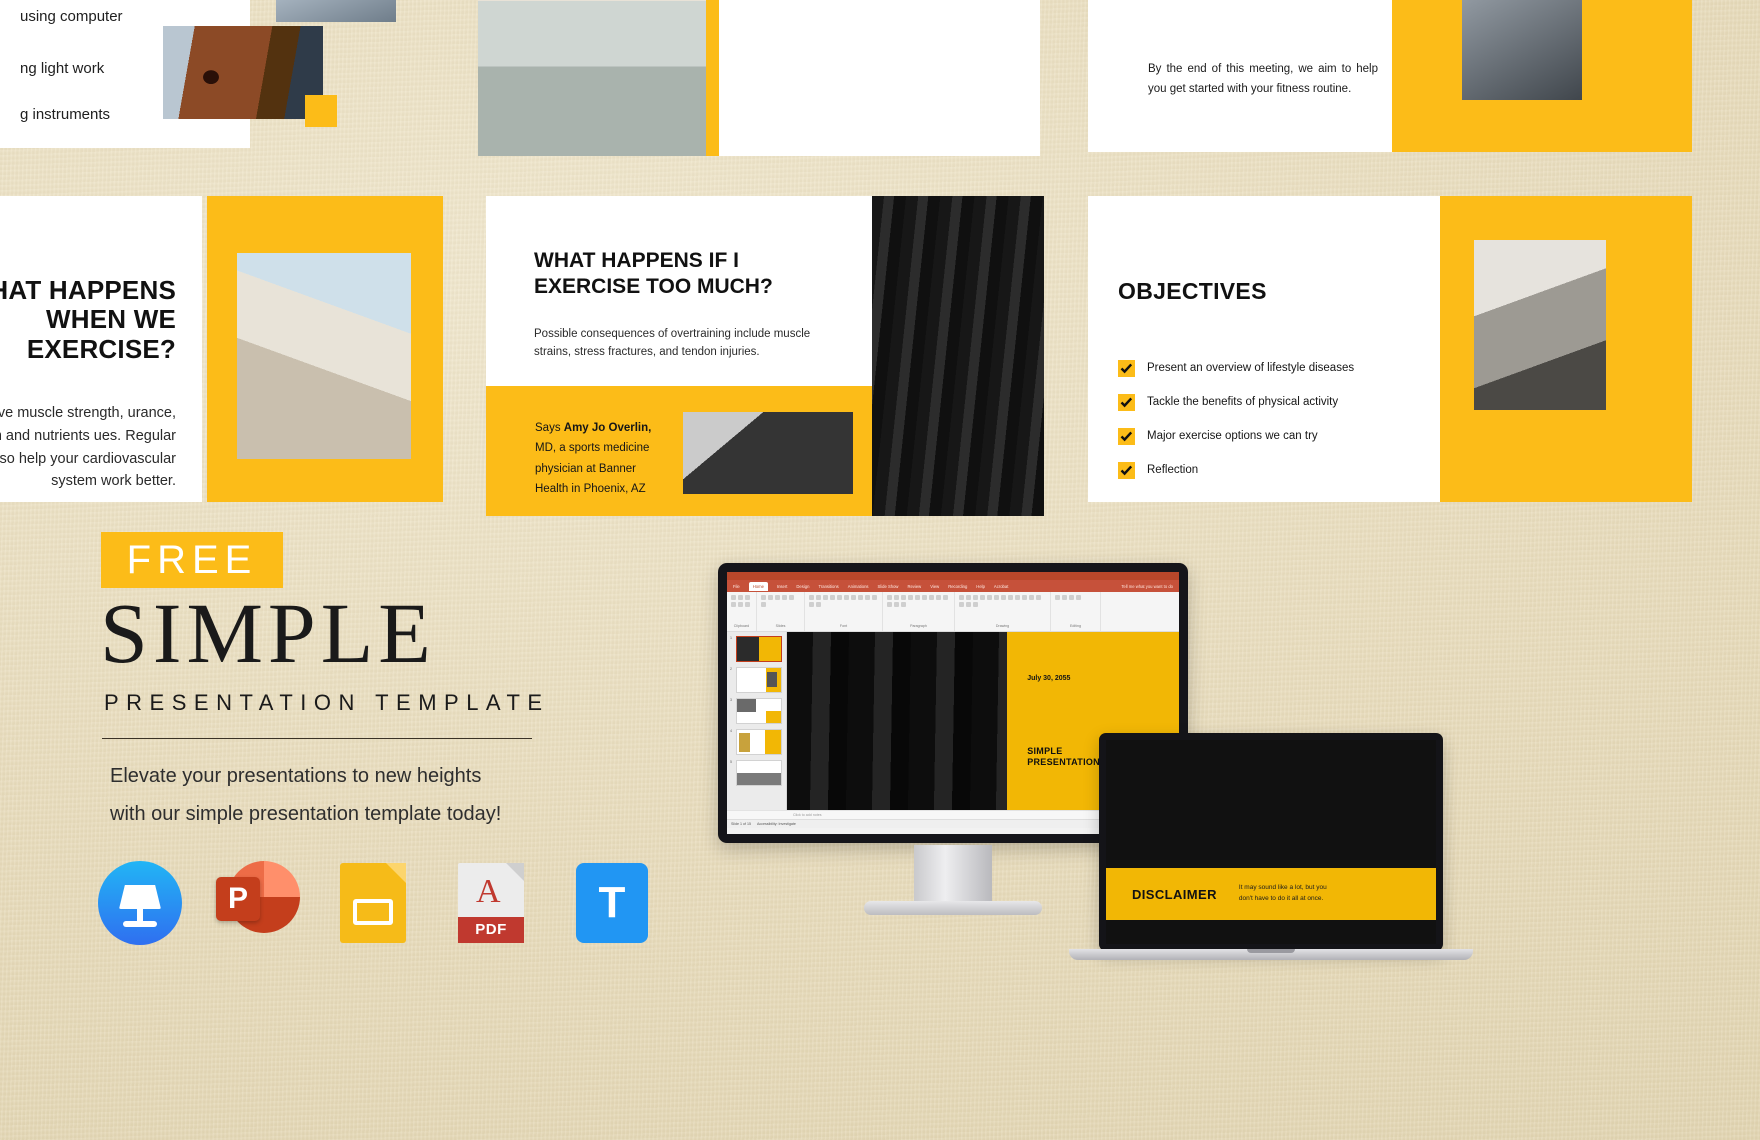  I want to click on photo-dumbbell-rack, so click(958, 356).